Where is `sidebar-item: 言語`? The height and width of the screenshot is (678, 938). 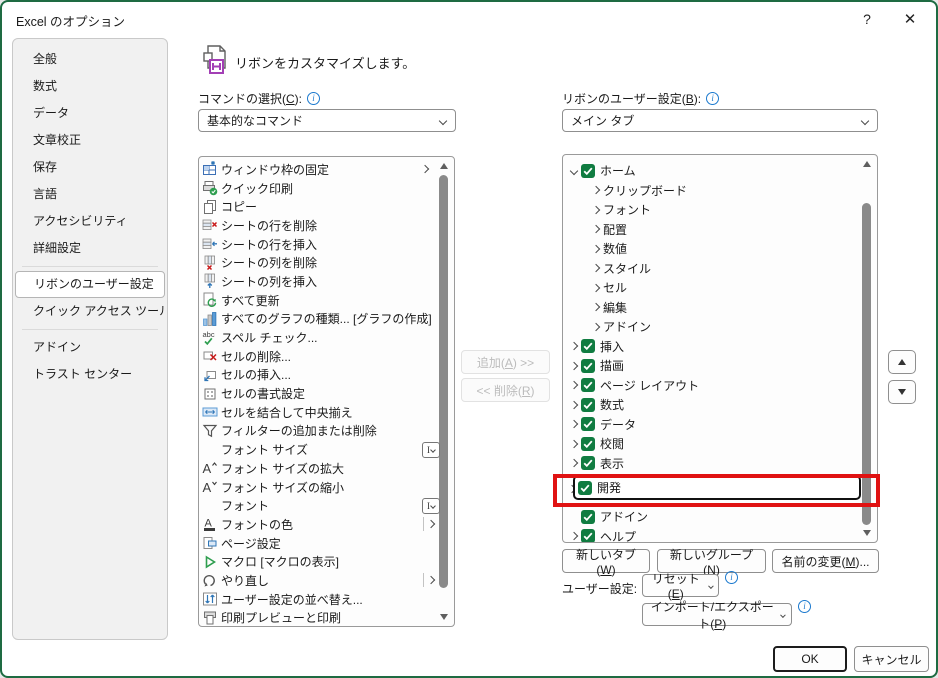
sidebar-item: 言語 is located at coordinates (90, 194).